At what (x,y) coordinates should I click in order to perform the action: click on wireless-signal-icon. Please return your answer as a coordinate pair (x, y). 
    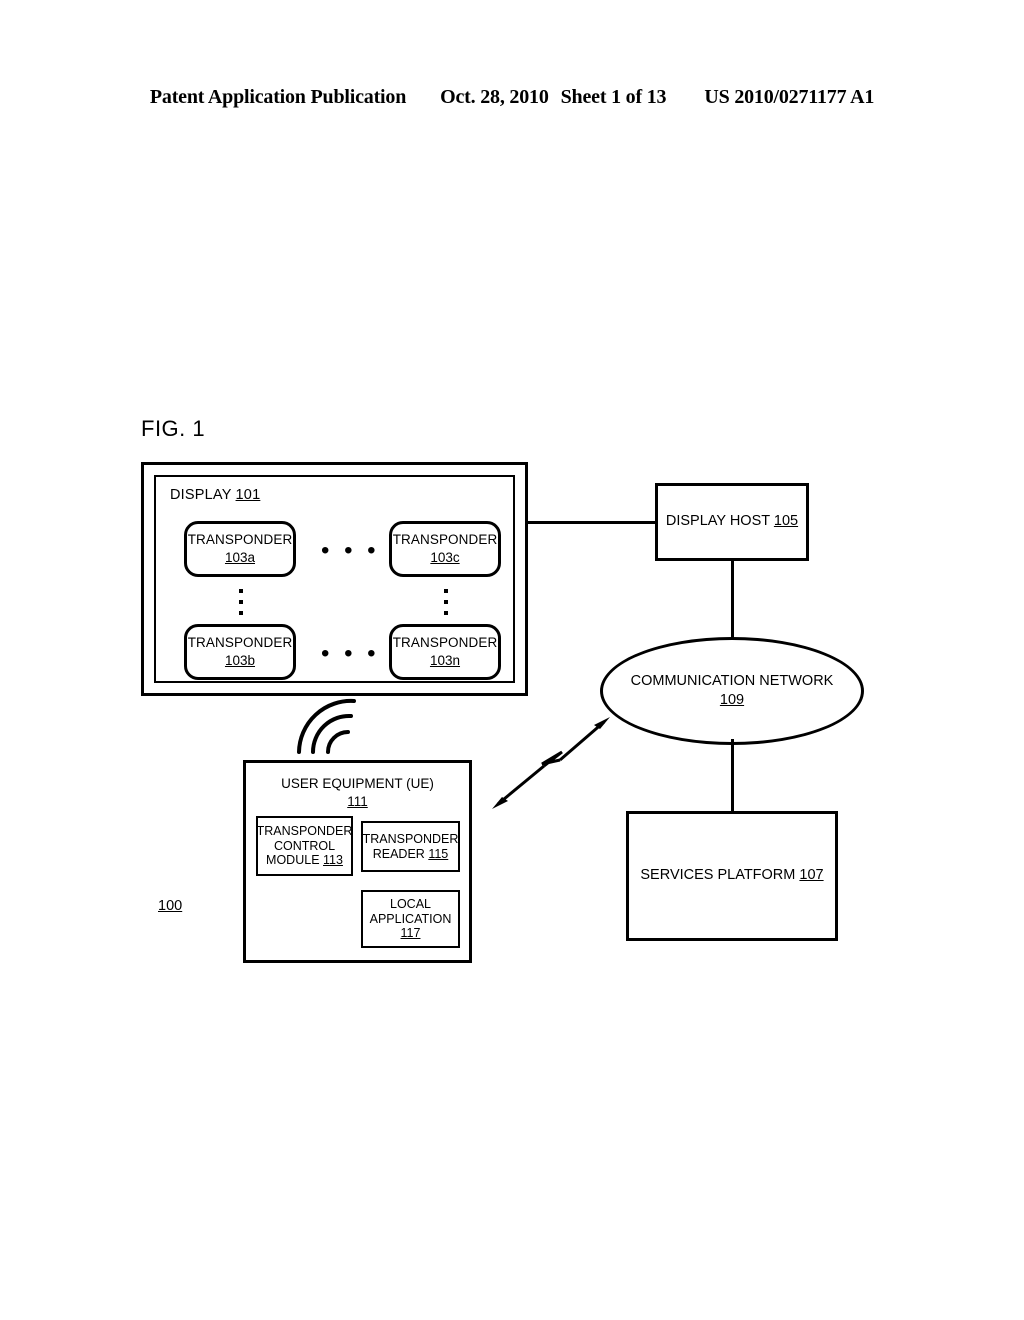
    Looking at the image, I should click on (326, 726).